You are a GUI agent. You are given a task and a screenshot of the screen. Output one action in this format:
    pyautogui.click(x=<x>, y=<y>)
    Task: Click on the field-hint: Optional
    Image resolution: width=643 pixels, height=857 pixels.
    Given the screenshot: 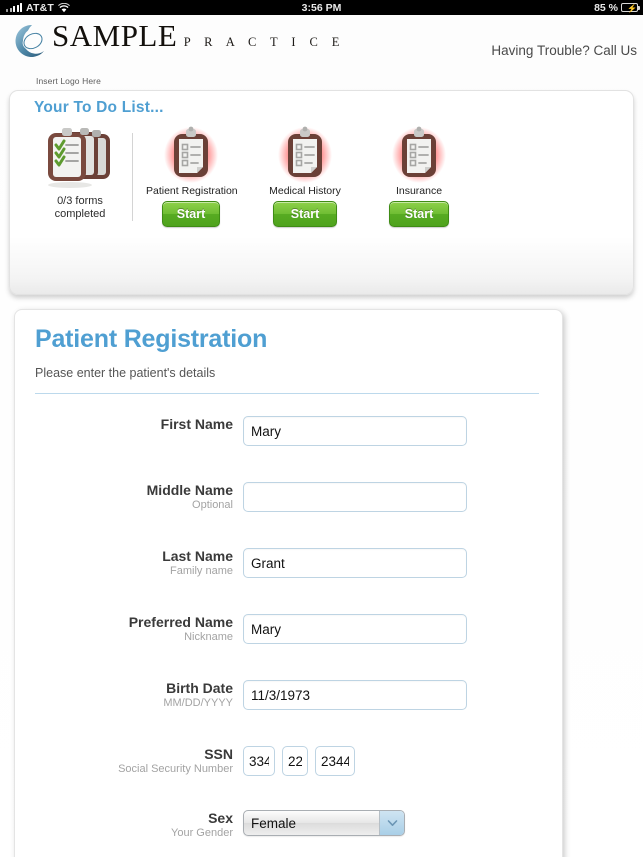 What is the action you would take?
    pyautogui.click(x=212, y=505)
    